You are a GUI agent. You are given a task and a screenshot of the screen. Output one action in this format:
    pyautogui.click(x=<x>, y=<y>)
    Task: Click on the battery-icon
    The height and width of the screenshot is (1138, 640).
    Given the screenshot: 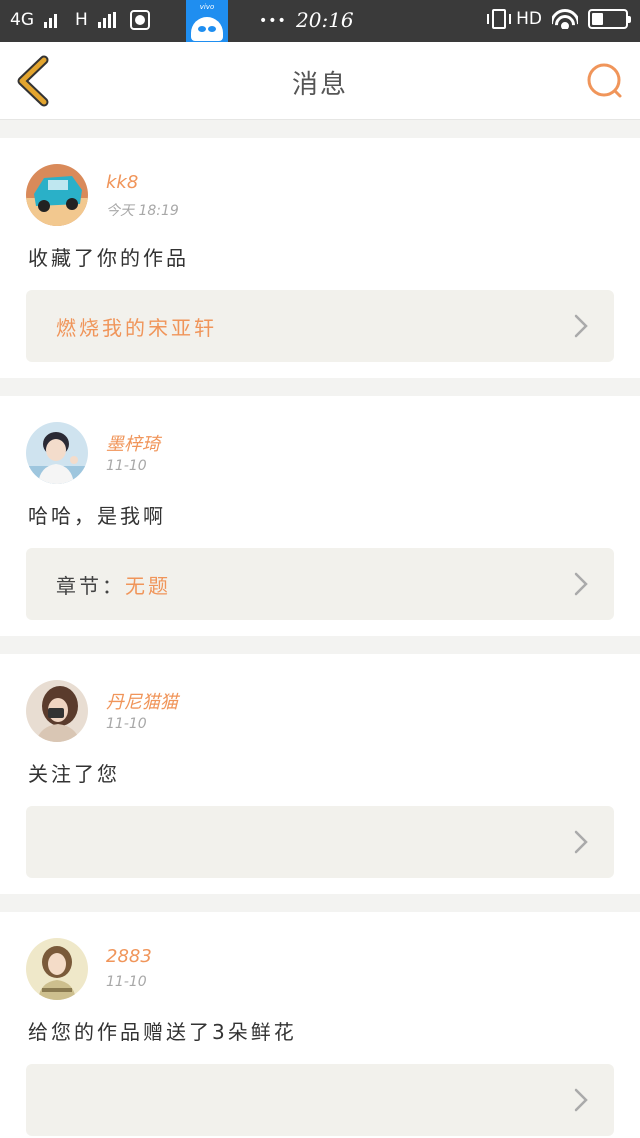 What is the action you would take?
    pyautogui.click(x=609, y=19)
    